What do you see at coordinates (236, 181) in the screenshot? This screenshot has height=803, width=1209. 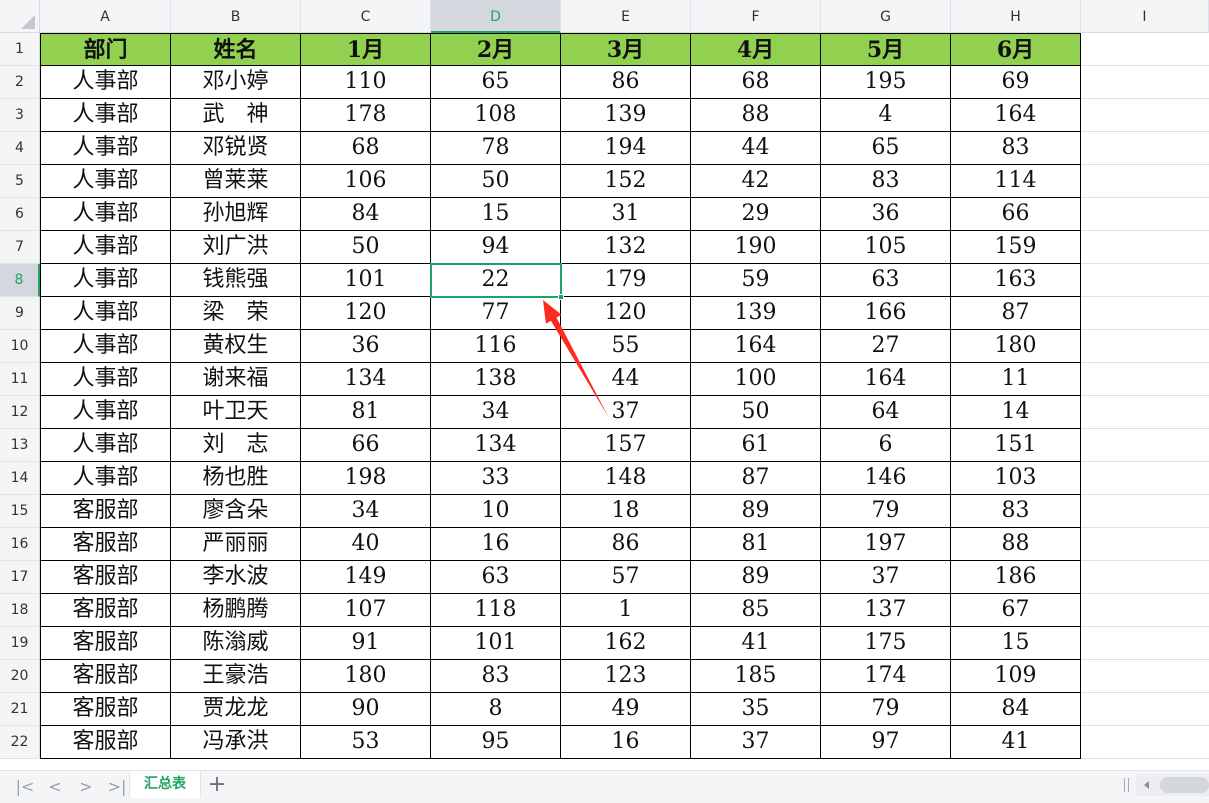 I see `table-cell: 曾莱莱` at bounding box center [236, 181].